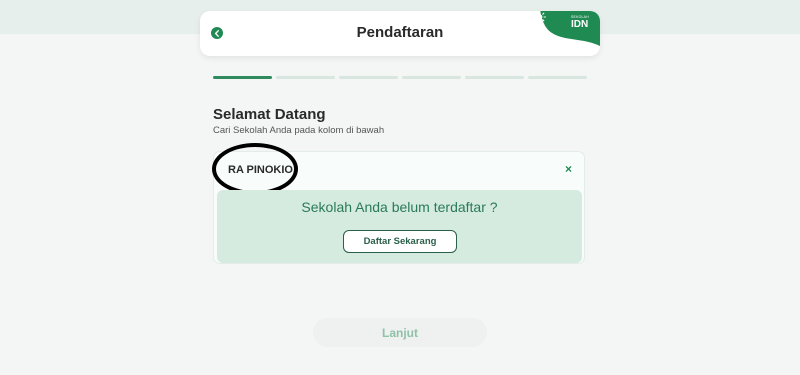 Image resolution: width=800 pixels, height=375 pixels. I want to click on welcome-subtitle: Cari Sekolah Anda pada kolom di bawah, so click(299, 130).